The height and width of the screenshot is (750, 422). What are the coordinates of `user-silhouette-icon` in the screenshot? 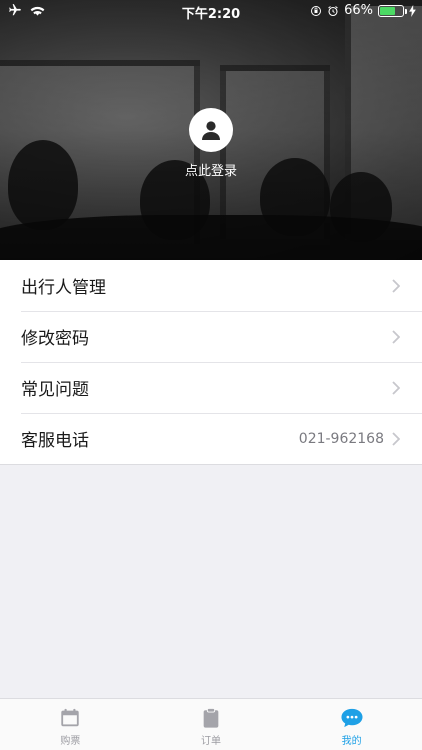 It's located at (211, 130).